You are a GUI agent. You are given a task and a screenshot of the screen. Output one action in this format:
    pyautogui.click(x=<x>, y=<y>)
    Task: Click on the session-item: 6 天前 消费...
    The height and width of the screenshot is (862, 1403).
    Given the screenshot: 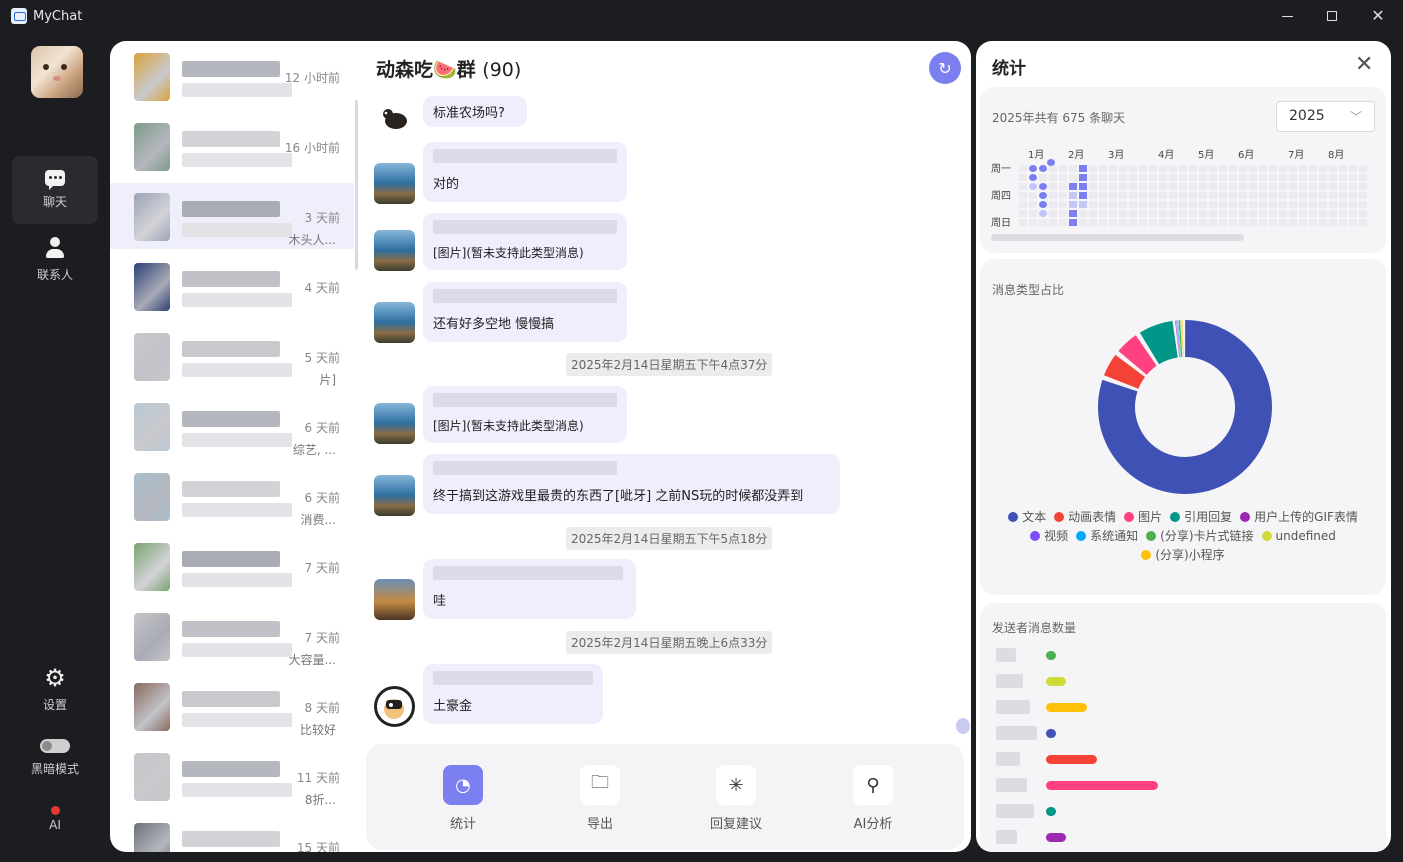 What is the action you would take?
    pyautogui.click(x=232, y=496)
    